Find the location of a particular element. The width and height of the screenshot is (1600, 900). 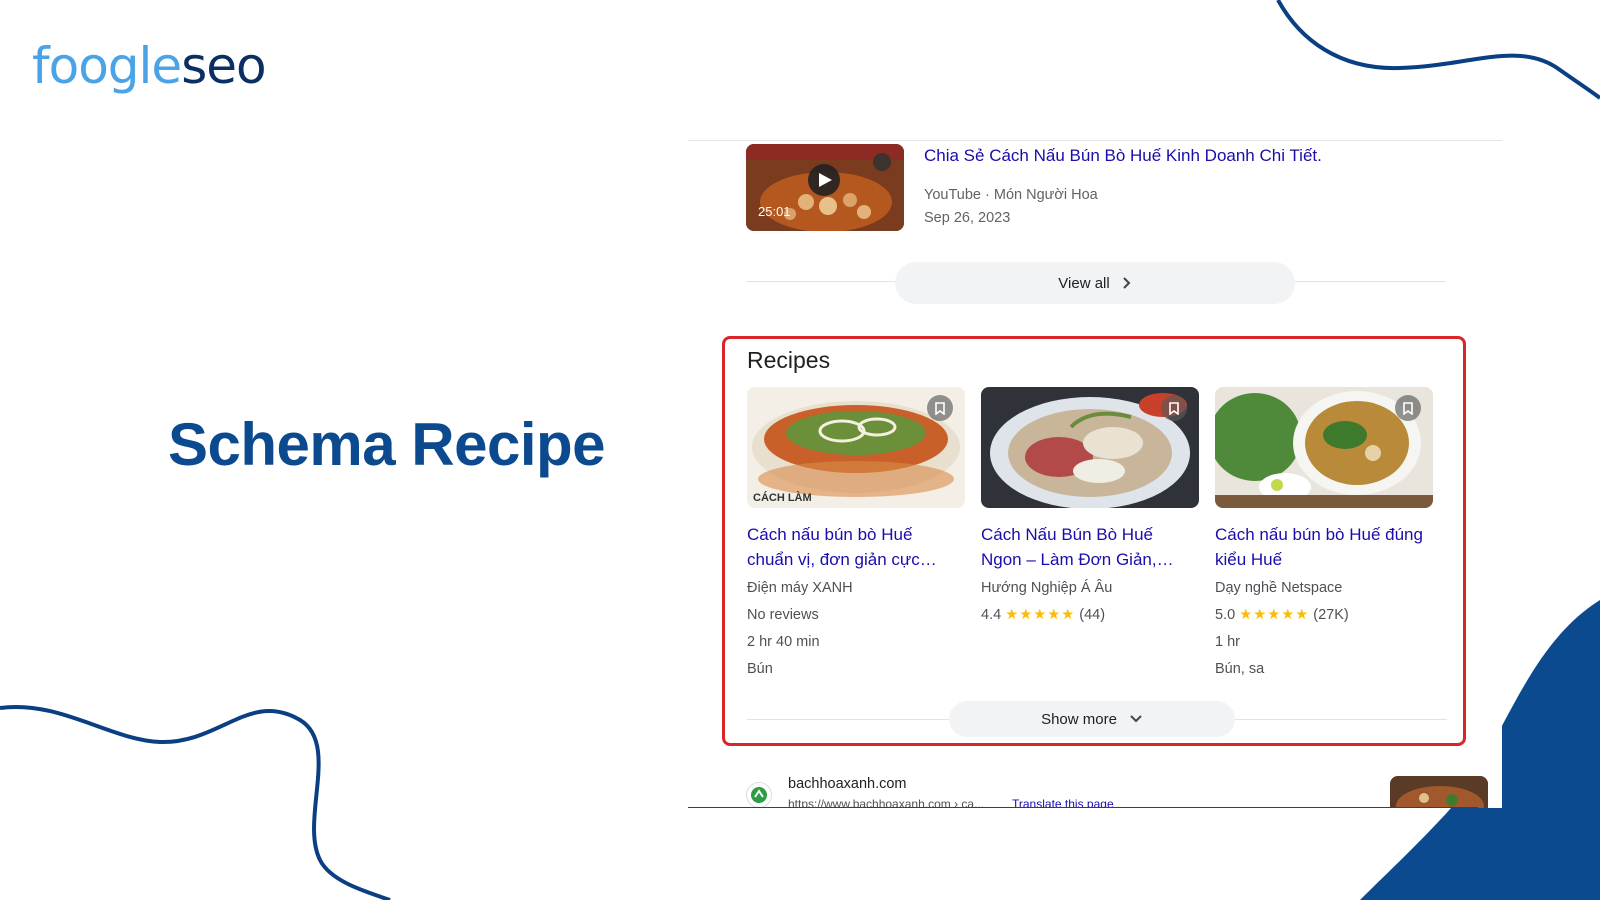

result-thumbnail is located at coordinates (1439, 792).